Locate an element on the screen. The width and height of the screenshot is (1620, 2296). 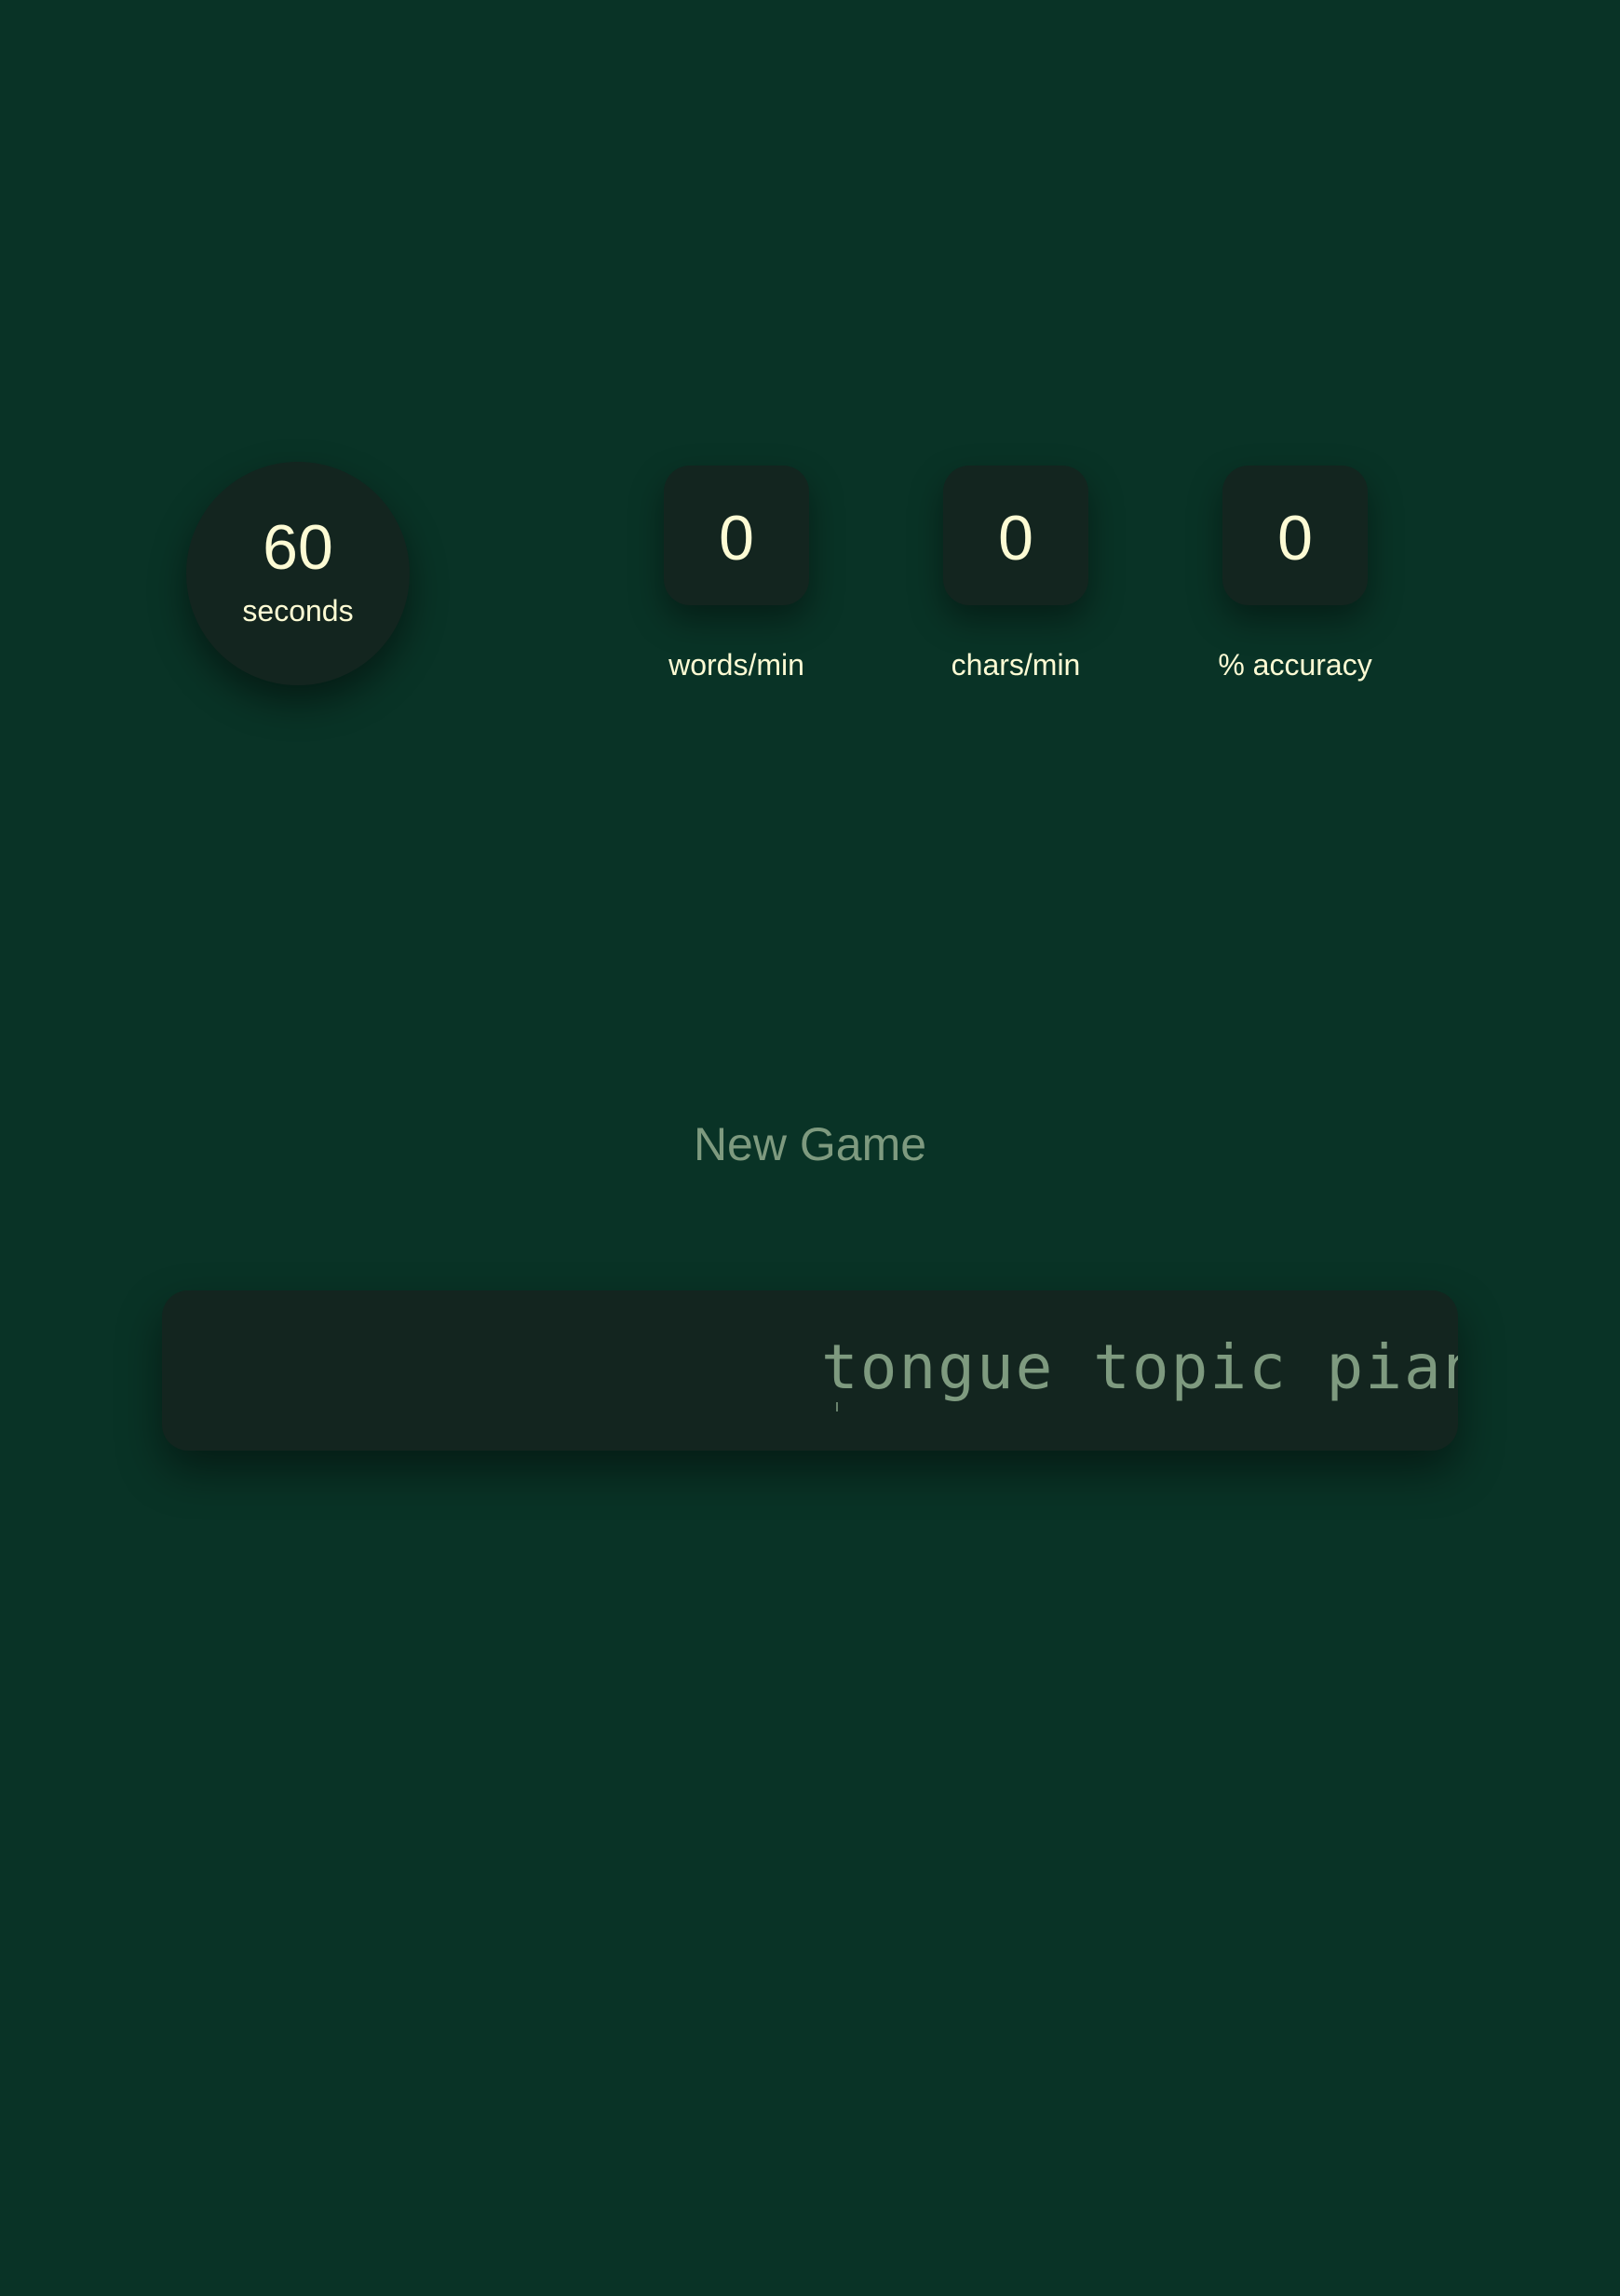
timer-value: 60 is located at coordinates (298, 547).